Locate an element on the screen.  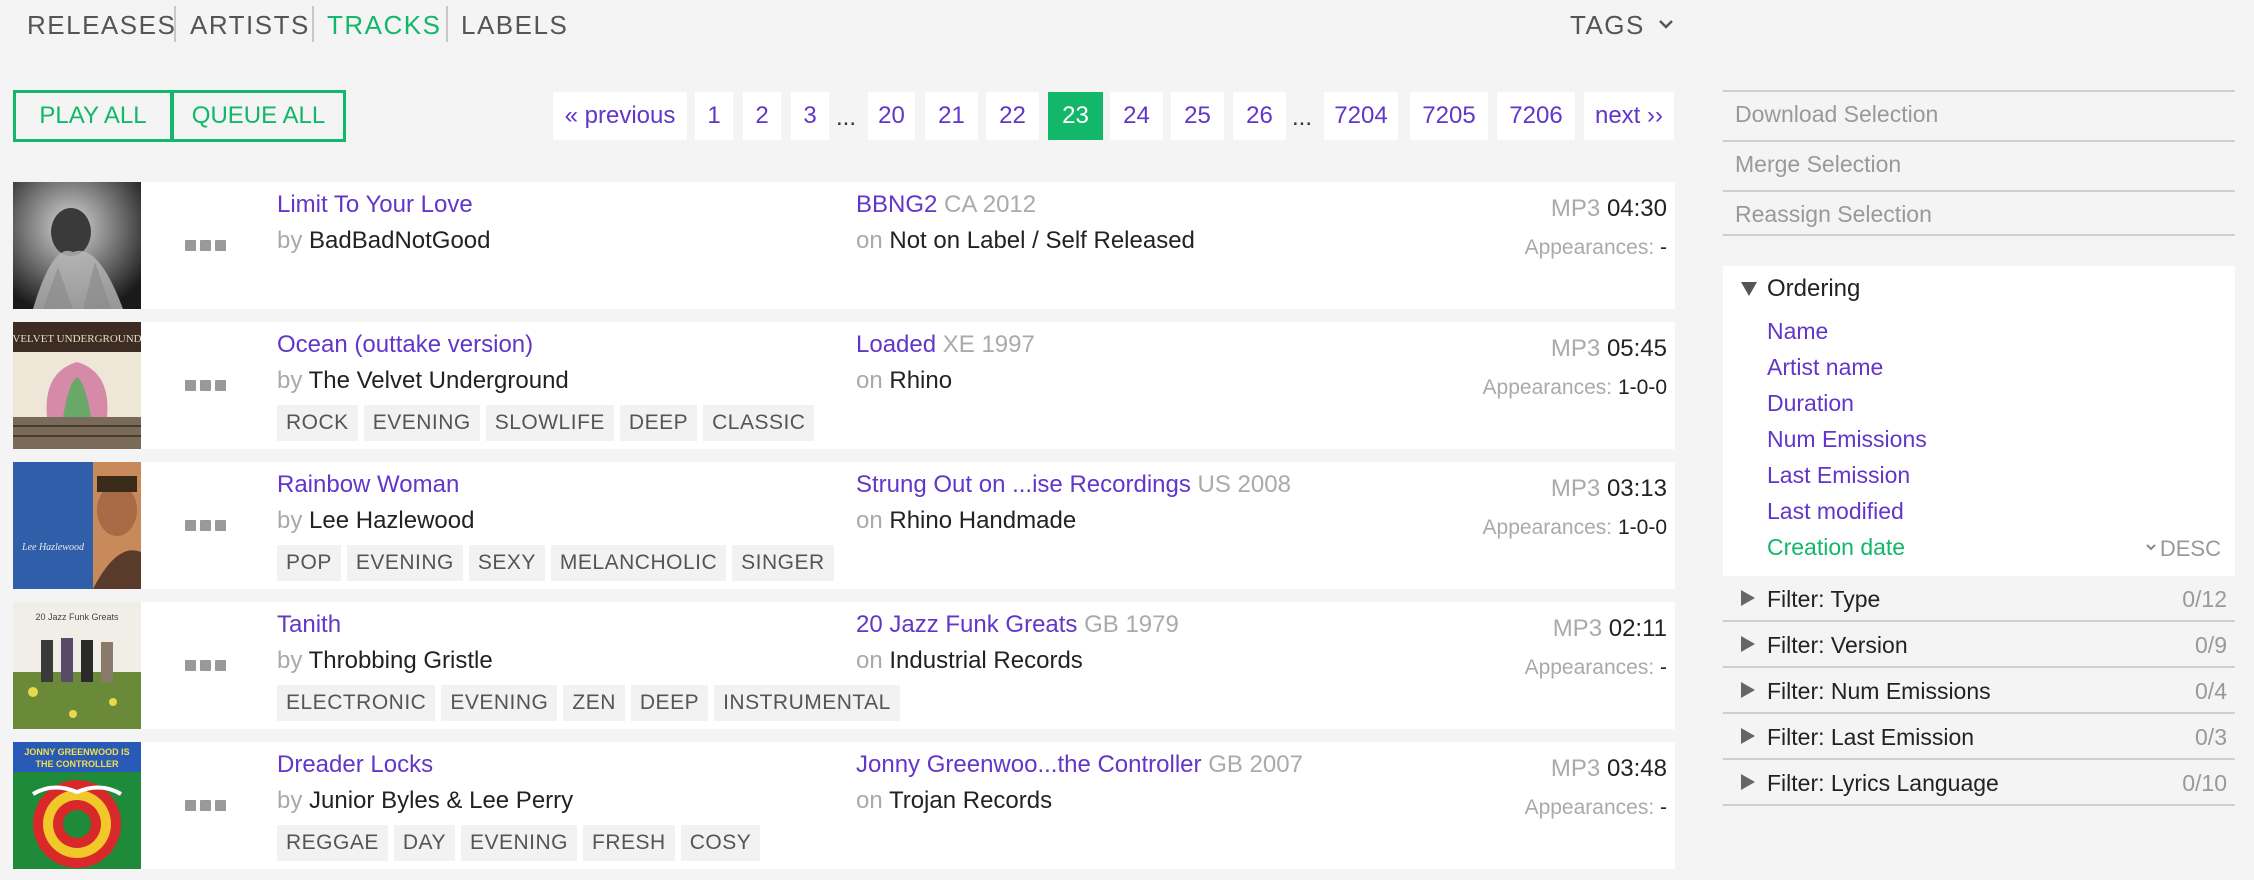
queue-all-button: QUEUE ALL is located at coordinates (258, 116).